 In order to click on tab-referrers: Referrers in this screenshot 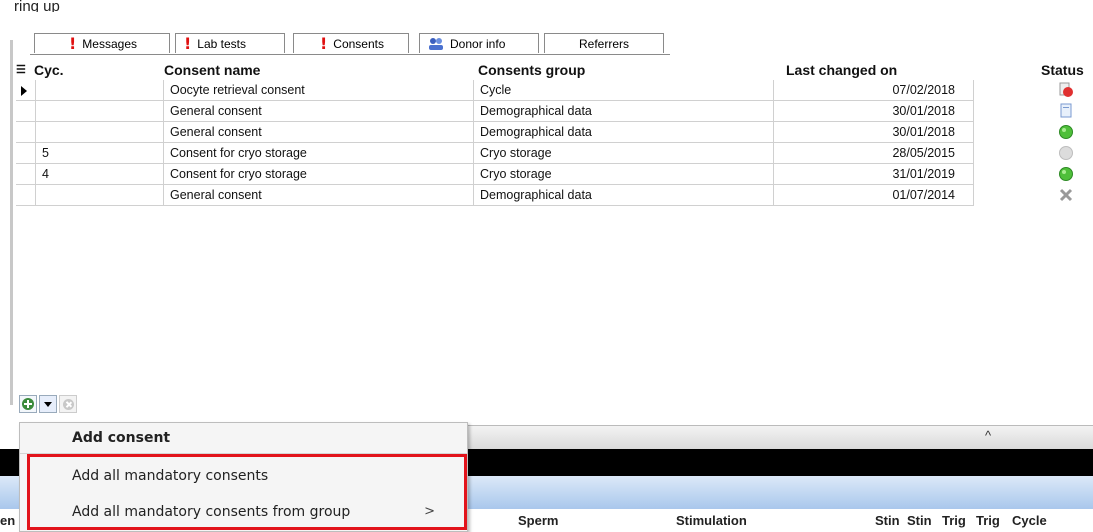, I will do `click(604, 43)`.